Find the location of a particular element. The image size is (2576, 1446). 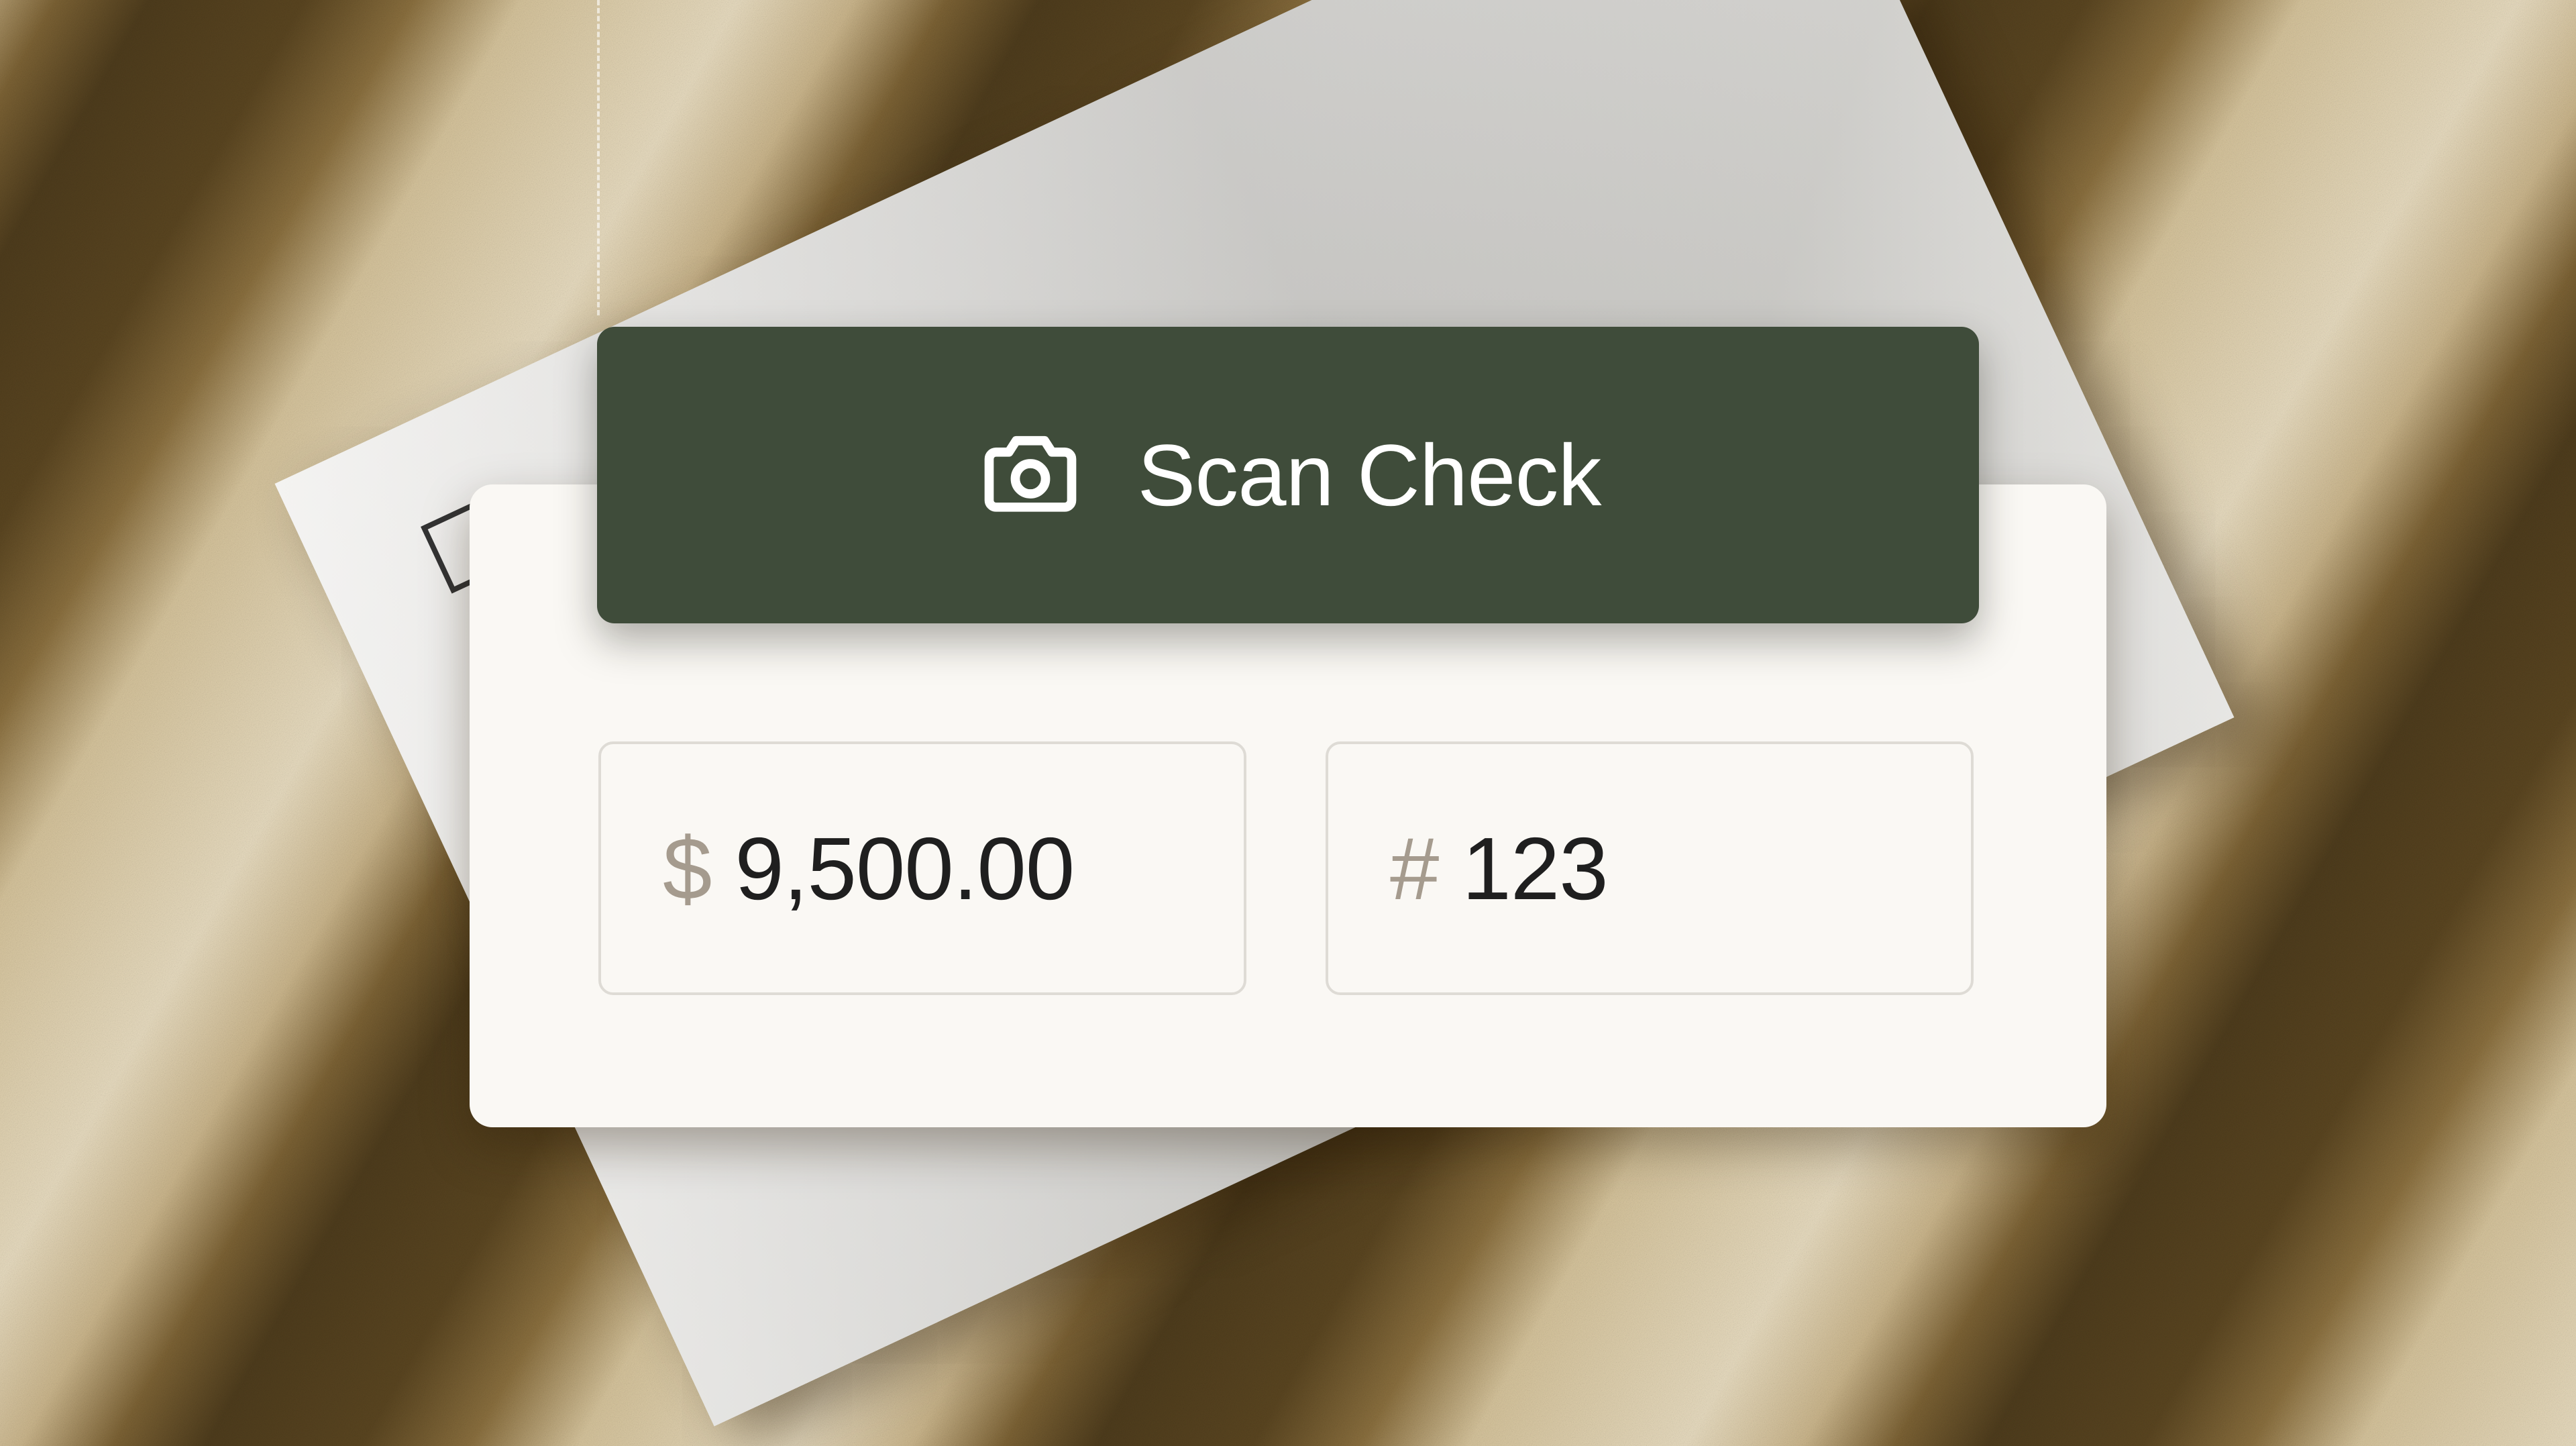

amount-value: 9,500.00 is located at coordinates (905, 868).